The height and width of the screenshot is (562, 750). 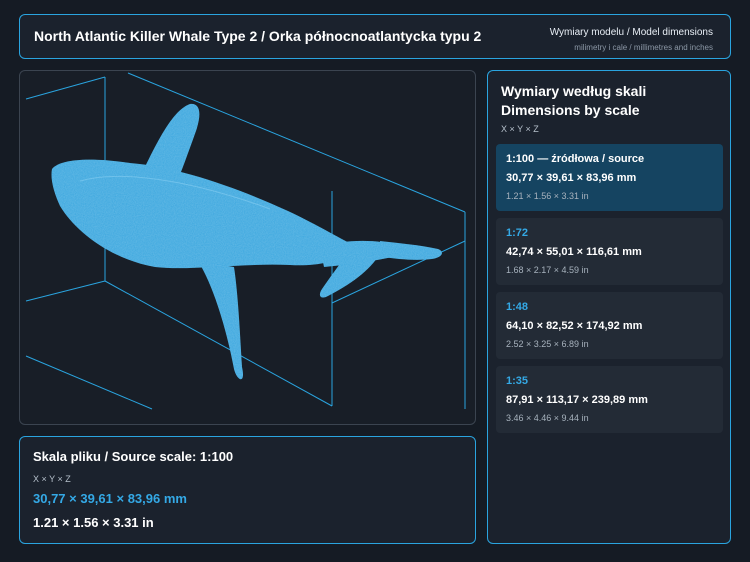 I want to click on source-dimensions-inches: 1.21 × 1.56 × 3.31 in, so click(x=93, y=522).